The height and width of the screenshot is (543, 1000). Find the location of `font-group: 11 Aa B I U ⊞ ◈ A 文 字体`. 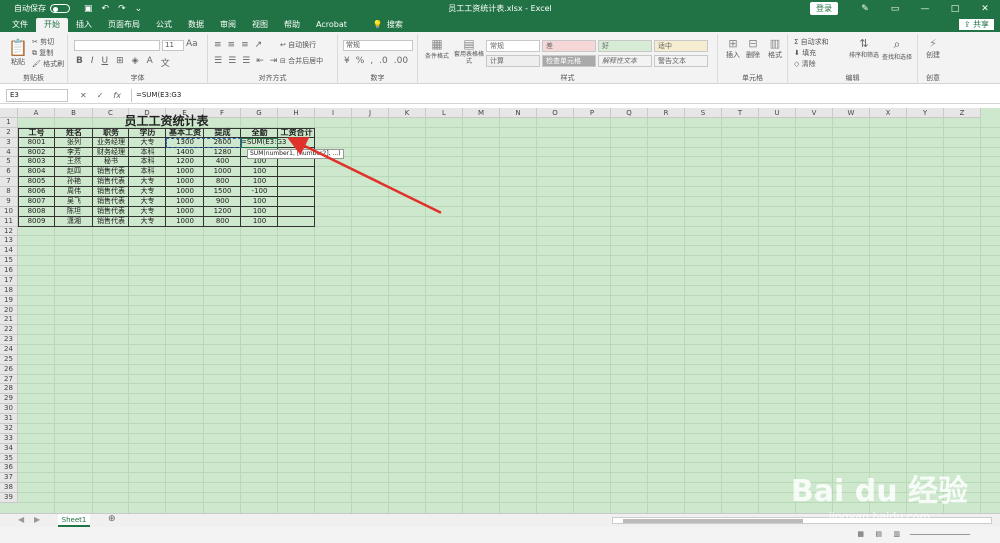

font-group: 11 Aa B I U ⊞ ◈ A 文 字体 is located at coordinates (138, 59).